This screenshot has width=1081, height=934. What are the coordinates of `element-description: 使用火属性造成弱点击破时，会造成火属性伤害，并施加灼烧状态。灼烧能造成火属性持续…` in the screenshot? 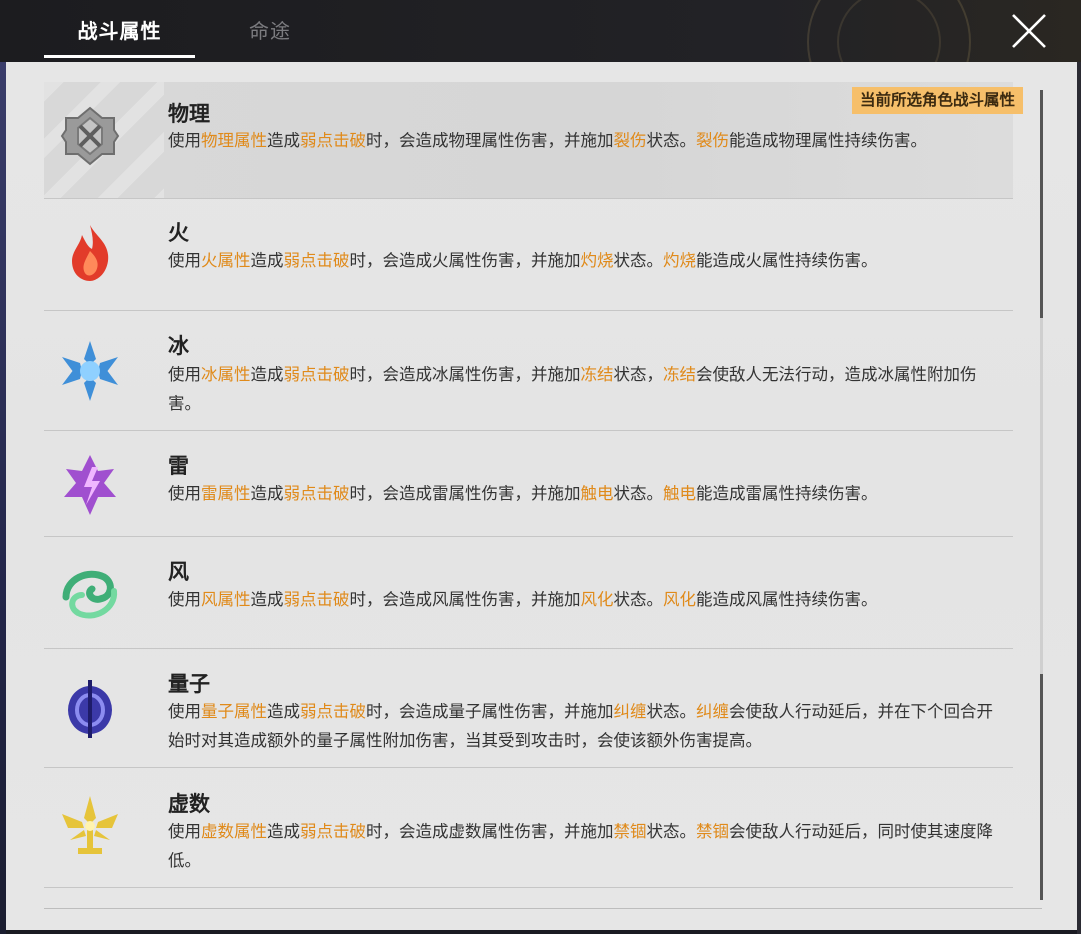 It's located at (583, 260).